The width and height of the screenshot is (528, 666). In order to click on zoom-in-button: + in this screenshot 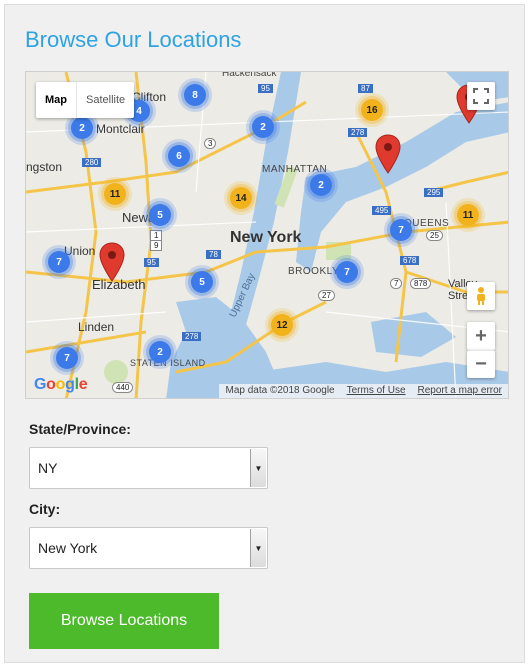, I will do `click(481, 336)`.